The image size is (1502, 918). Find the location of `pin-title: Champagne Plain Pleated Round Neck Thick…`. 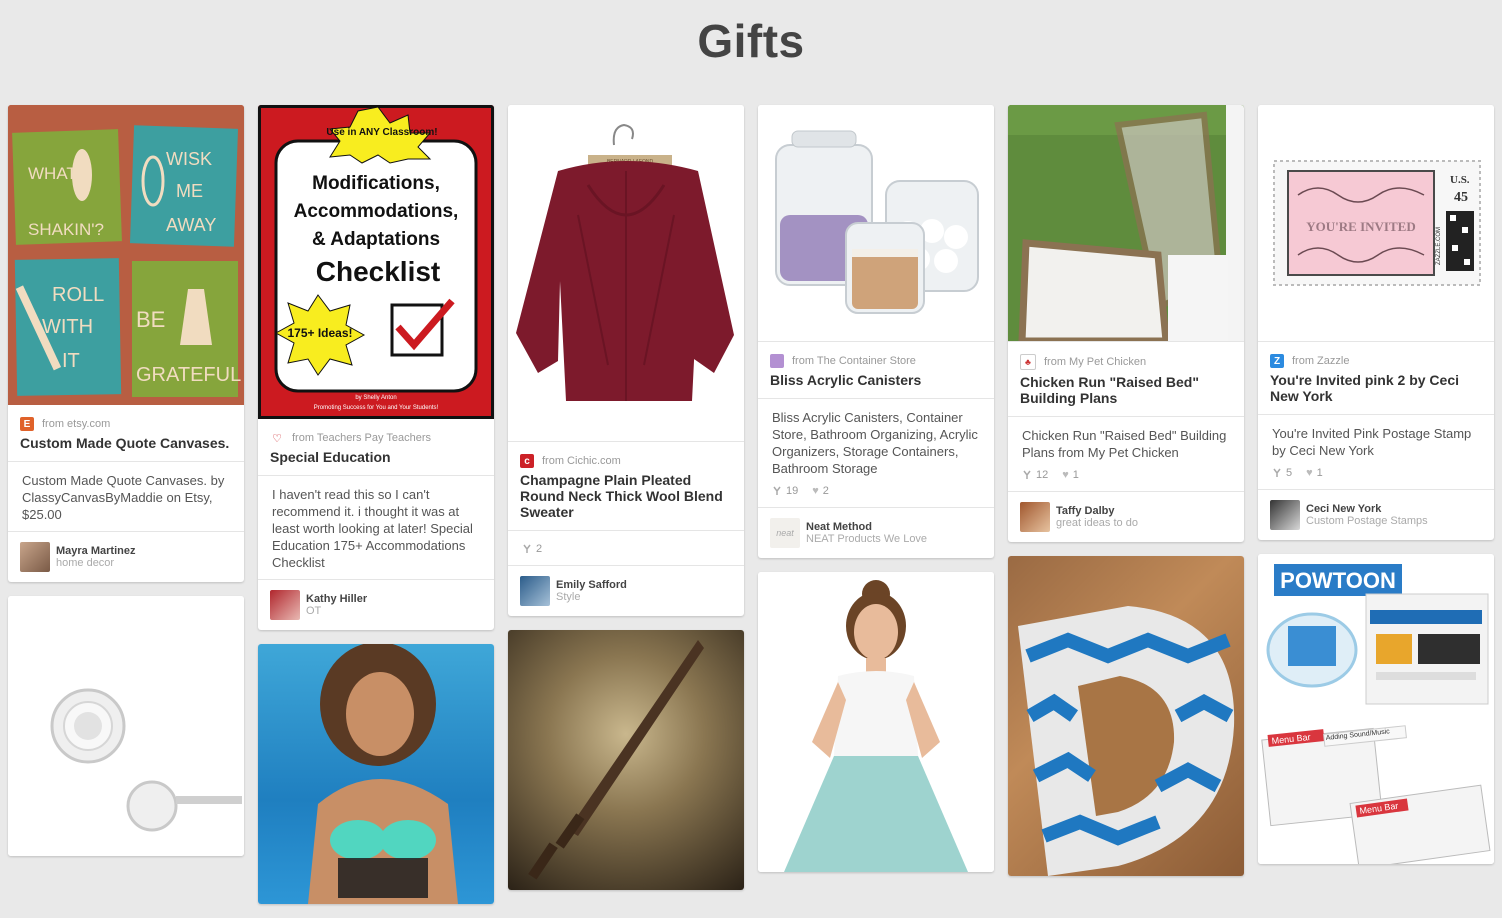

pin-title: Champagne Plain Pleated Round Neck Thick… is located at coordinates (621, 496).